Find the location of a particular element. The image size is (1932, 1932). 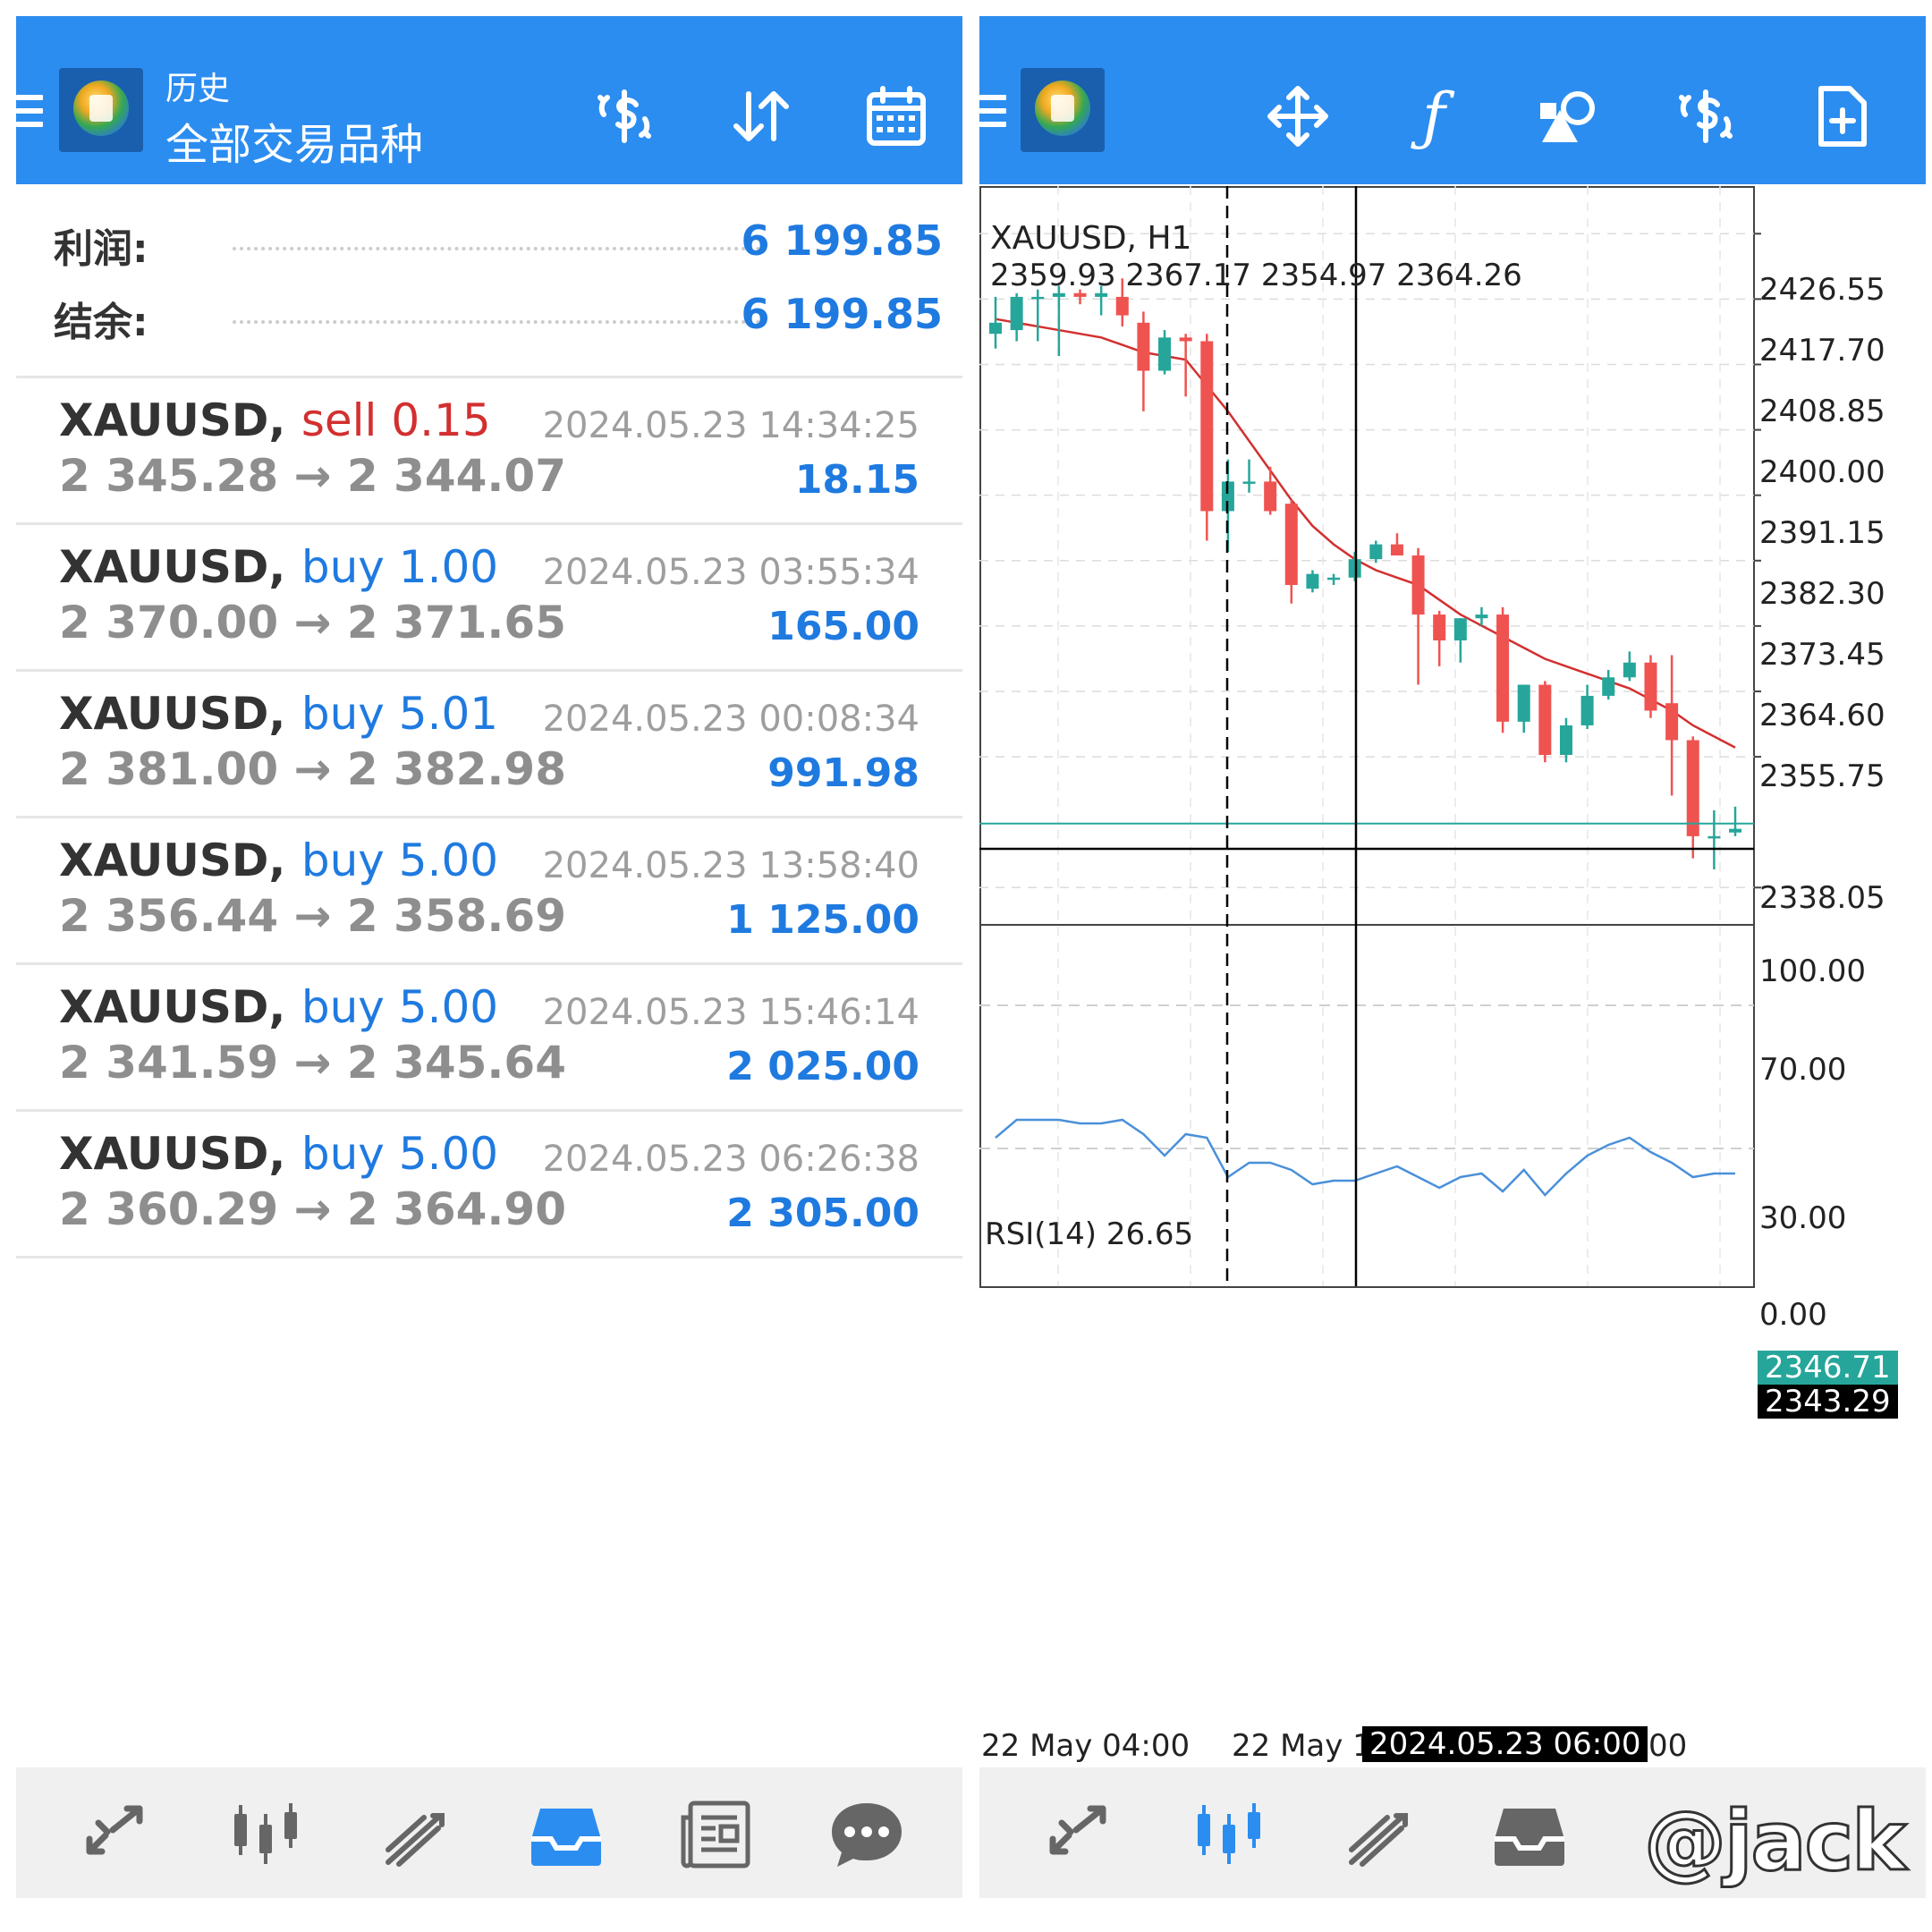

trade-prices: 2 356.44 → 2 358.69 is located at coordinates (312, 916).